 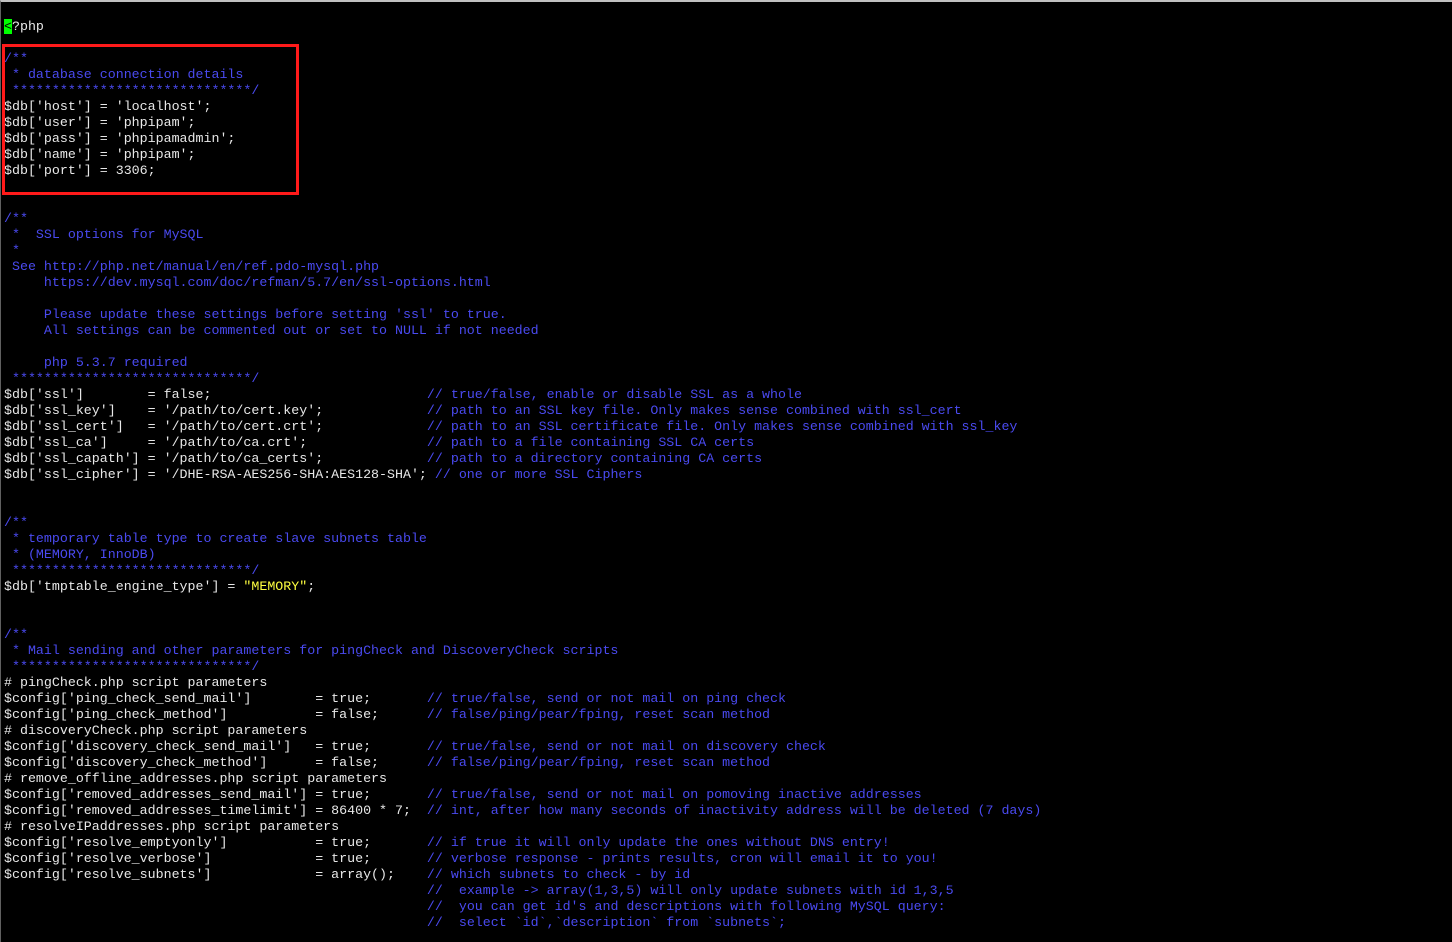 I want to click on code-text: $db['name'] = 'phpipam';, so click(x=100, y=154).